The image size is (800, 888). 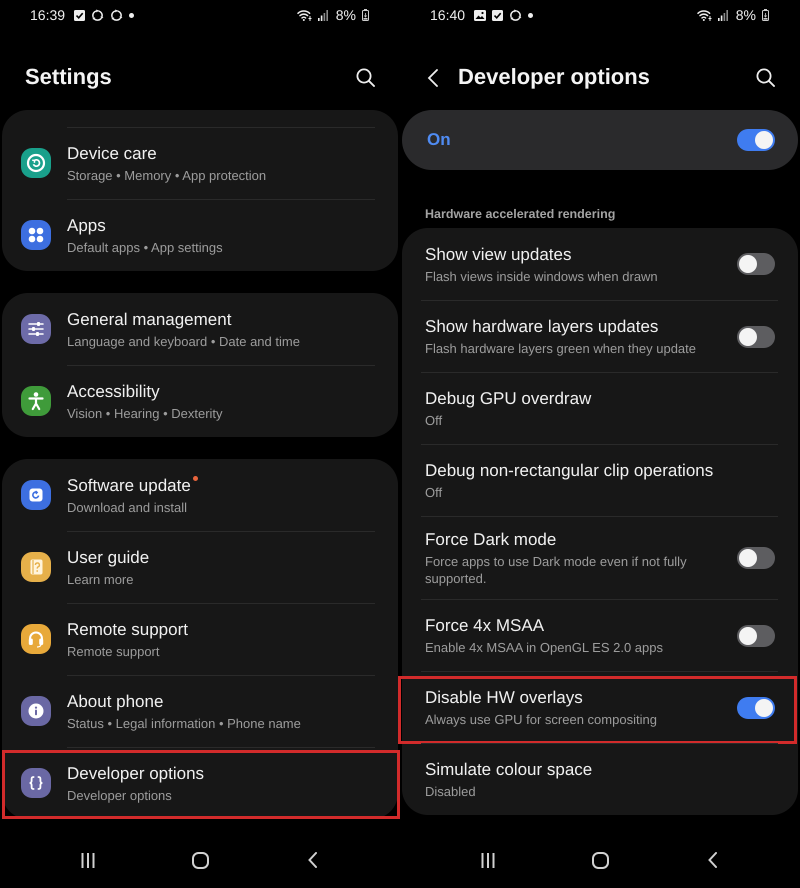 What do you see at coordinates (145, 247) in the screenshot?
I see `item-subtitle: Default apps • App settings` at bounding box center [145, 247].